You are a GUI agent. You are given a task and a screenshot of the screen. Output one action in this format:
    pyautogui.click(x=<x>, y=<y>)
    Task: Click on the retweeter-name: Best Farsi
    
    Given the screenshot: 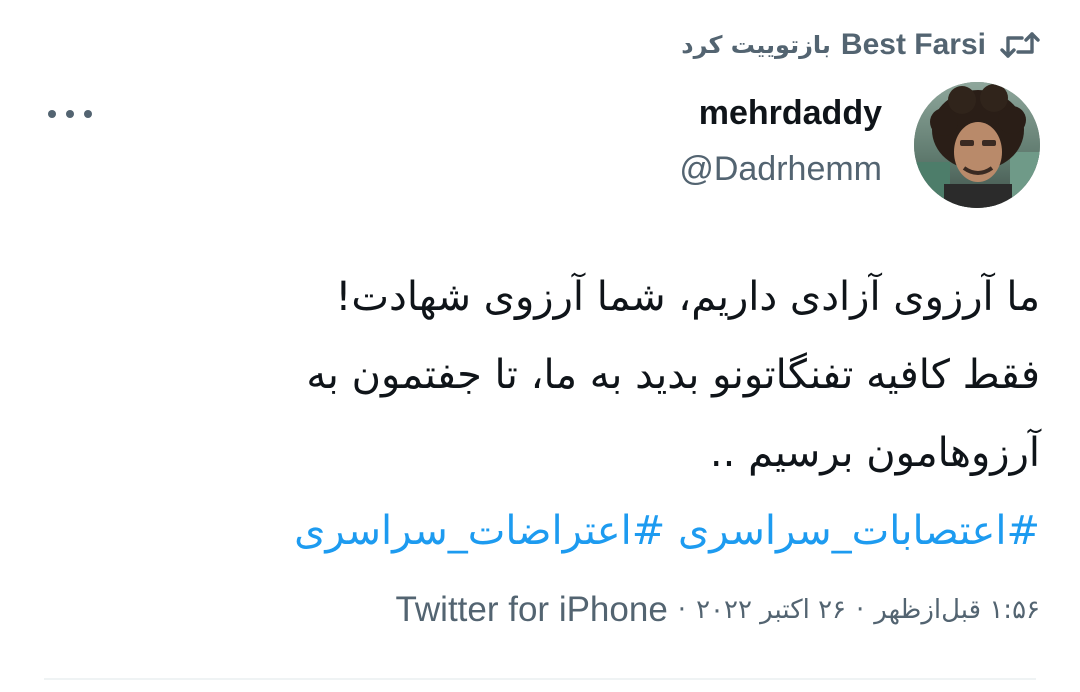 What is the action you would take?
    pyautogui.click(x=913, y=45)
    